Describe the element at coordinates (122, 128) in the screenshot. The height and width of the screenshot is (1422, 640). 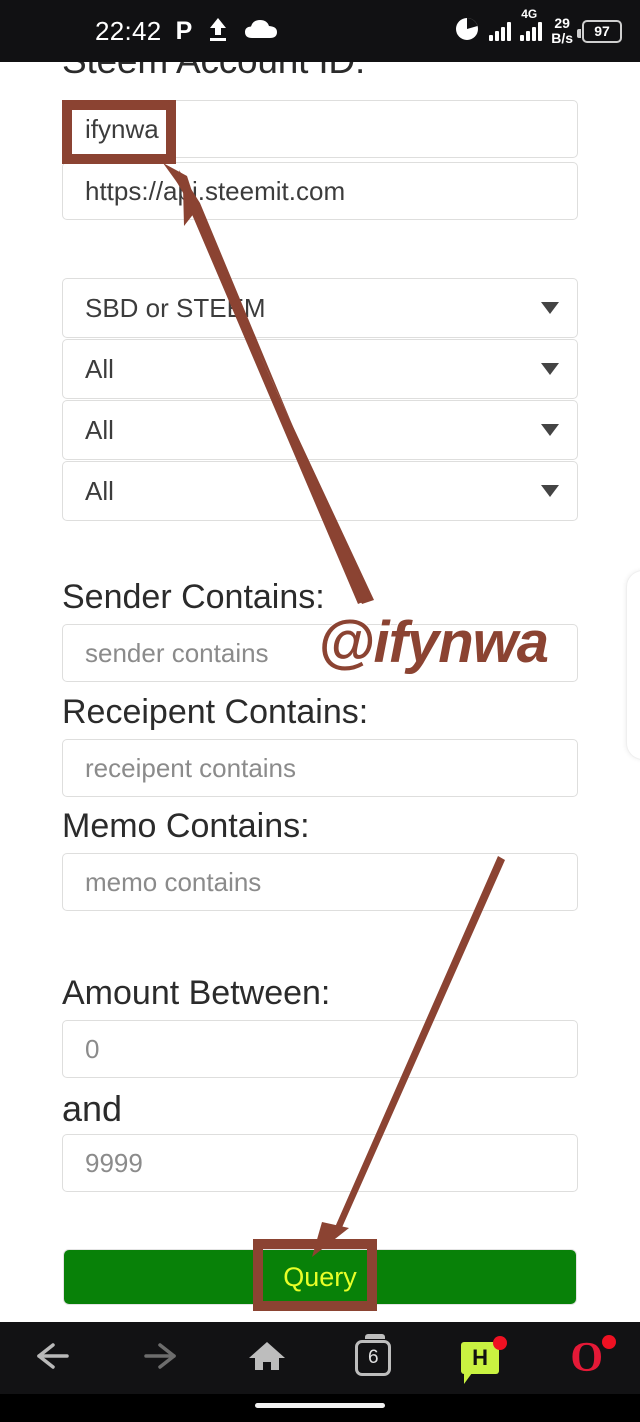
I see `account-id-value: ifynwa` at that location.